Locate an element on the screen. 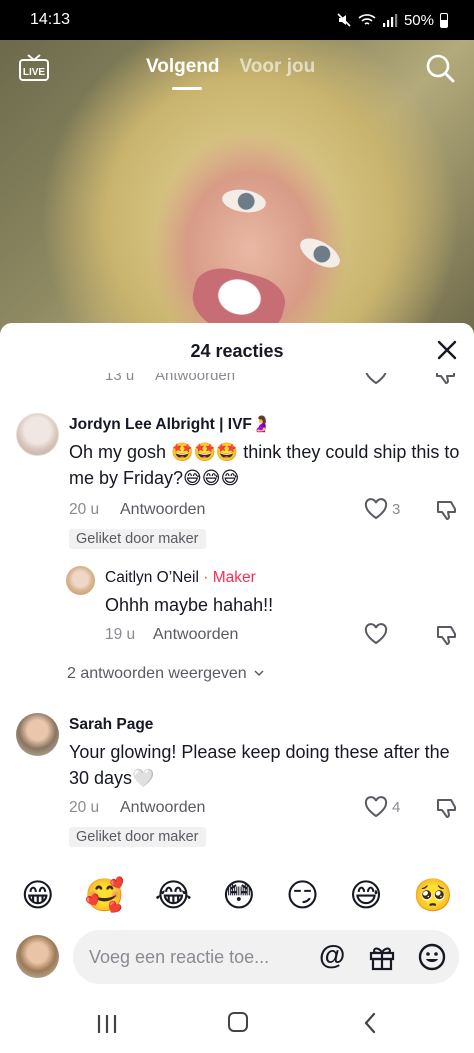  like-count: 4 is located at coordinates (396, 807).